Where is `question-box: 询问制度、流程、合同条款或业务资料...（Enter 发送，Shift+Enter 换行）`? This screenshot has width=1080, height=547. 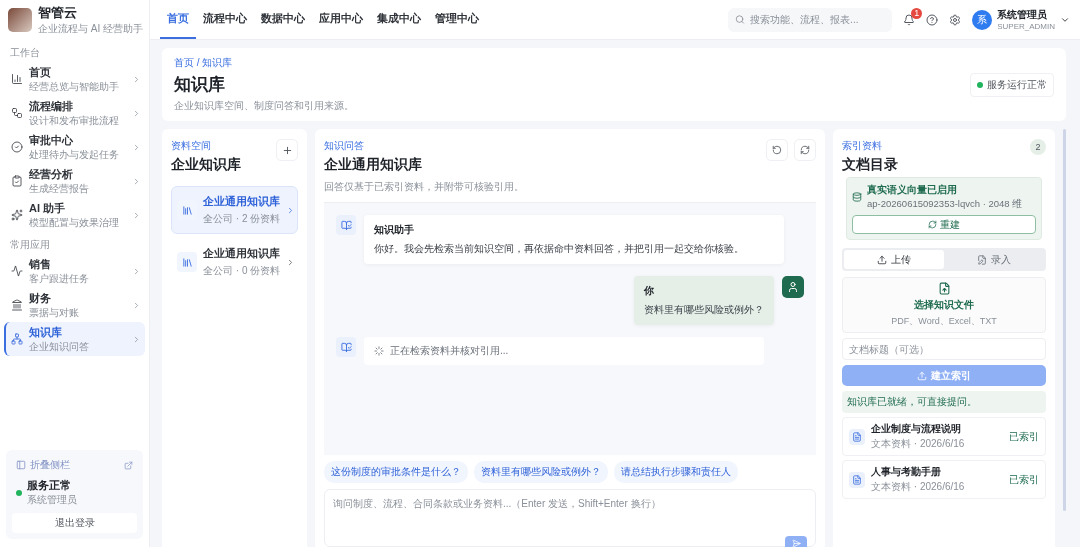
question-box: 询问制度、流程、合同条款或业务资料...（Enter 发送，Shift+Enter 换行） is located at coordinates (570, 518).